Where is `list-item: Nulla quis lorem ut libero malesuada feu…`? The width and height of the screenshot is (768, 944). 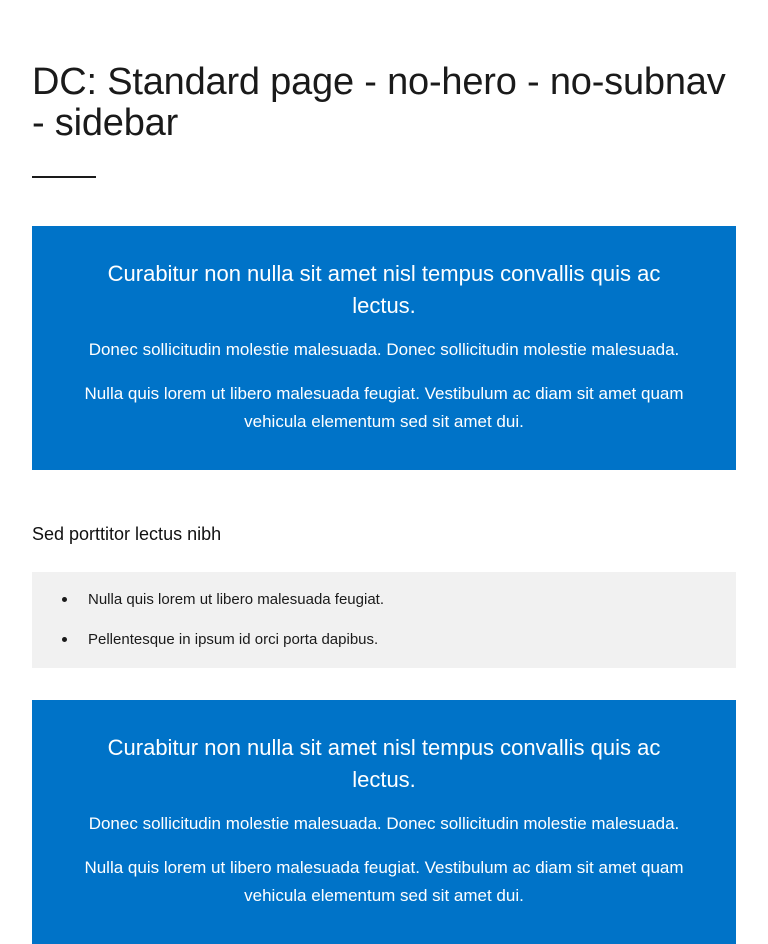 list-item: Nulla quis lorem ut libero malesuada feu… is located at coordinates (384, 600).